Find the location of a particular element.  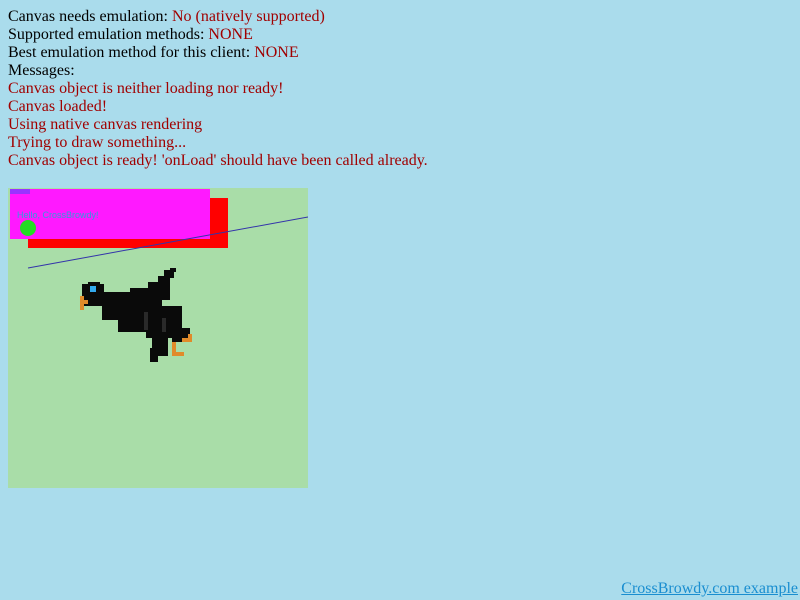

message-line: Canvas loaded! is located at coordinates (58, 106).